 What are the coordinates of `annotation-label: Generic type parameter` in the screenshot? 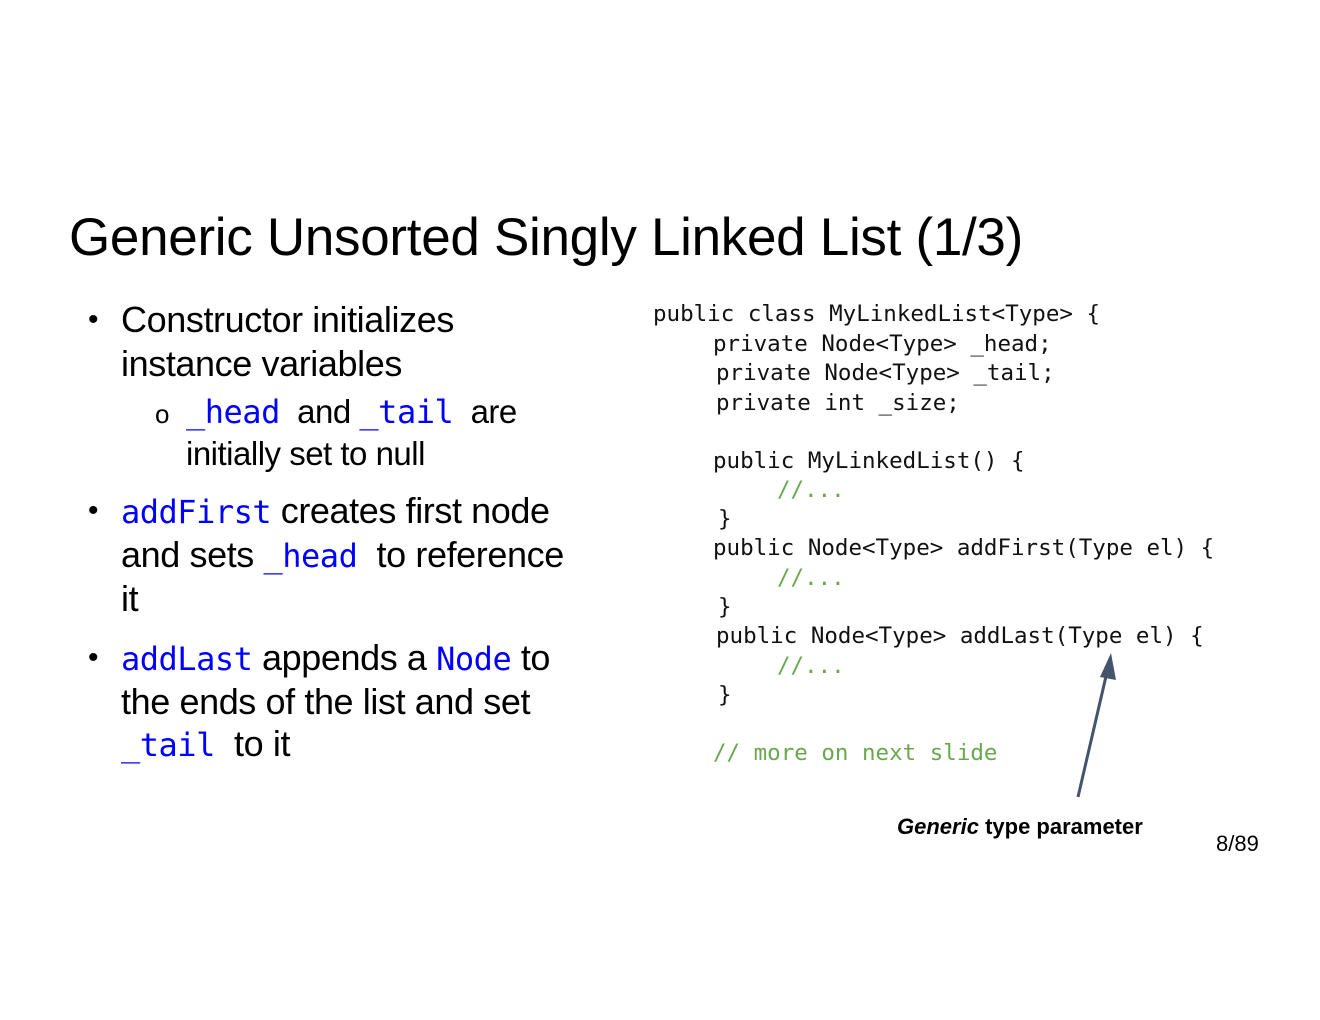 It's located at (1020, 827).